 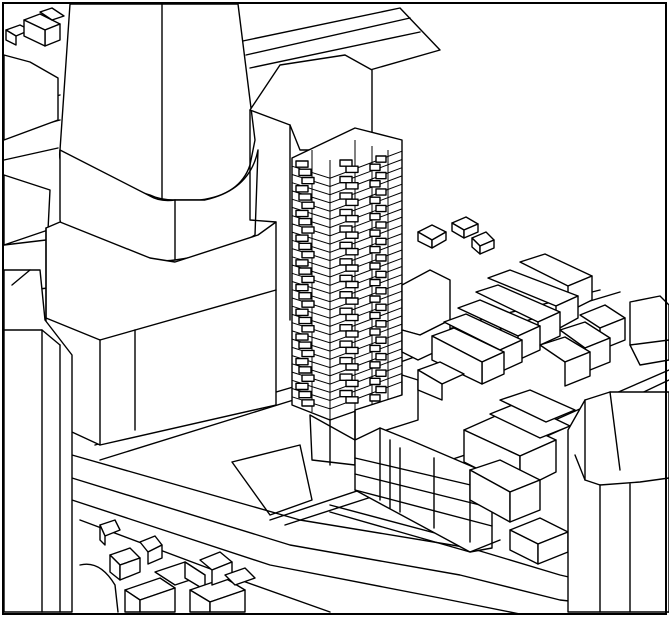 What do you see at coordinates (158, 133) in the screenshot?
I see `landmark-tower` at bounding box center [158, 133].